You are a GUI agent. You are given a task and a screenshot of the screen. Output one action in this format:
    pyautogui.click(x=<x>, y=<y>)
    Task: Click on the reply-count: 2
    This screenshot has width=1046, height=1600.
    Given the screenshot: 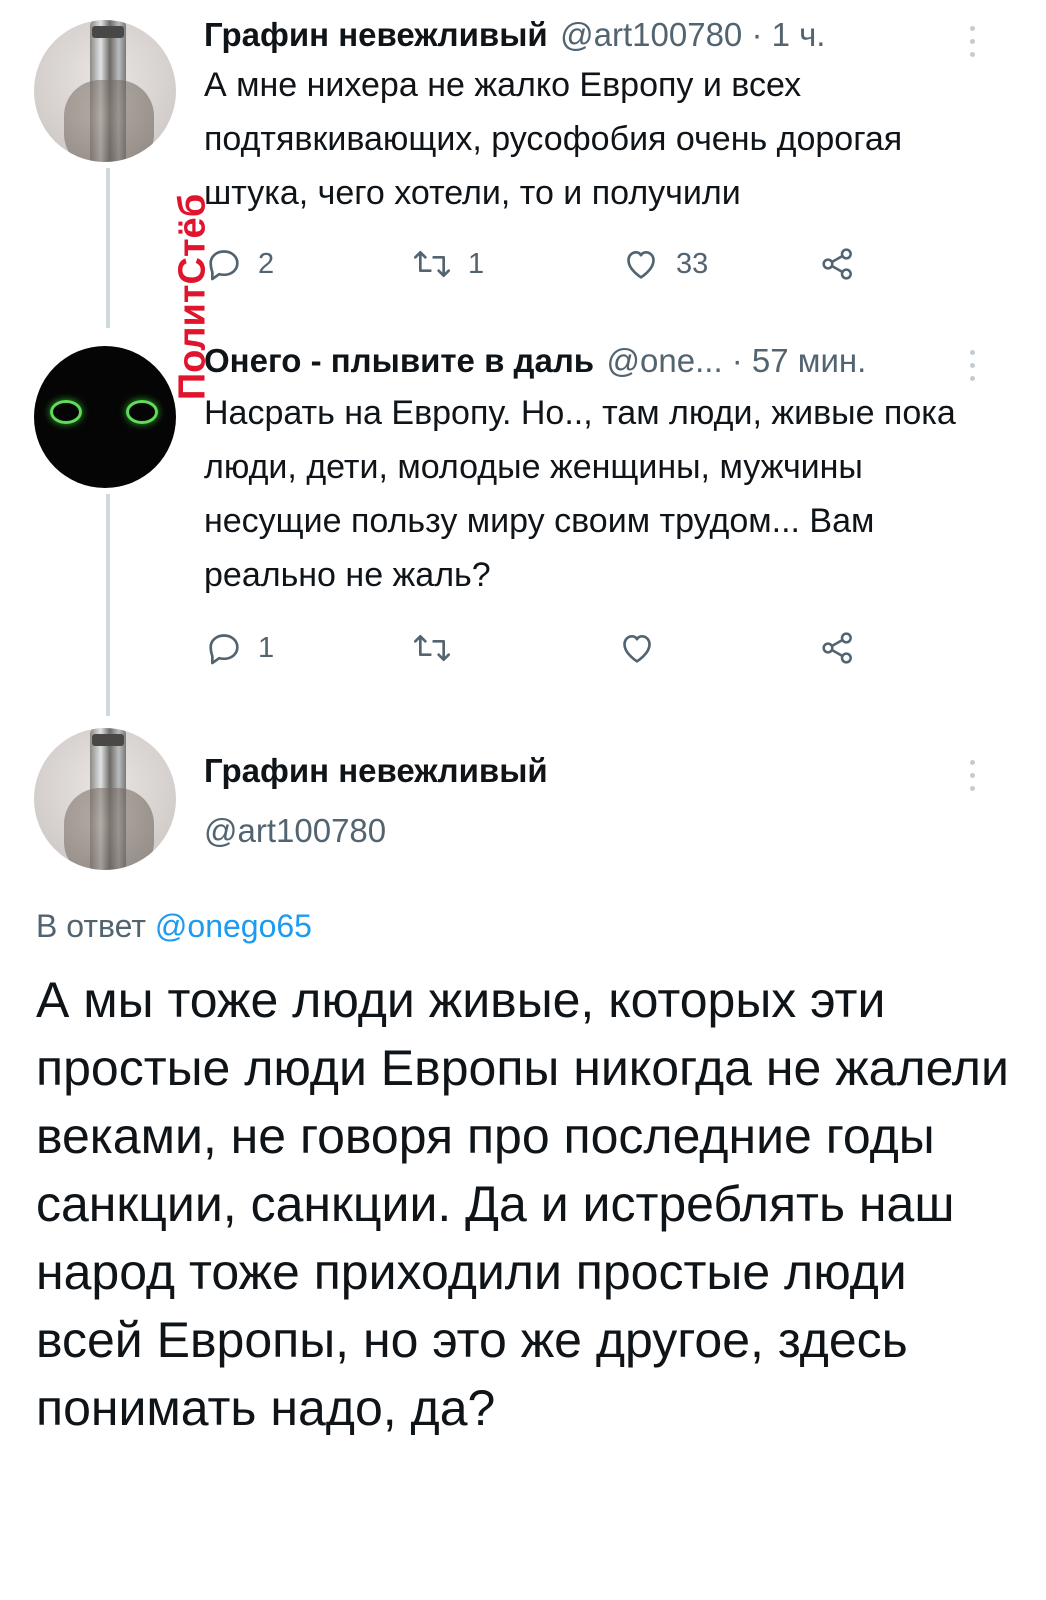 What is the action you would take?
    pyautogui.click(x=266, y=263)
    